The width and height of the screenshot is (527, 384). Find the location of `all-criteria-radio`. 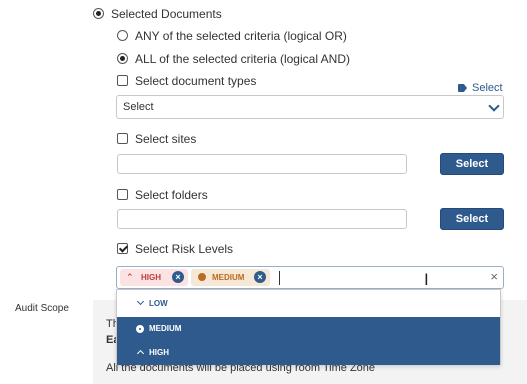

all-criteria-radio is located at coordinates (122, 58).